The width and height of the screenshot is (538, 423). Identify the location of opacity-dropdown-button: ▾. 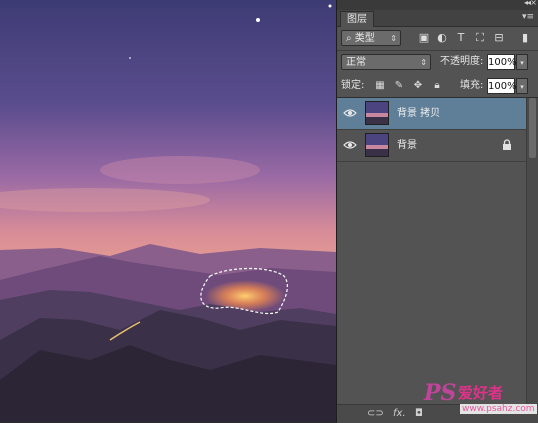
(522, 62).